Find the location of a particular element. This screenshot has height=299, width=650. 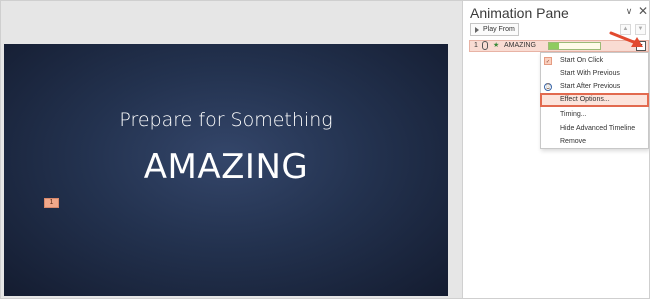

menu-item-start-on-click: ✓ Start On Click is located at coordinates (594, 61).